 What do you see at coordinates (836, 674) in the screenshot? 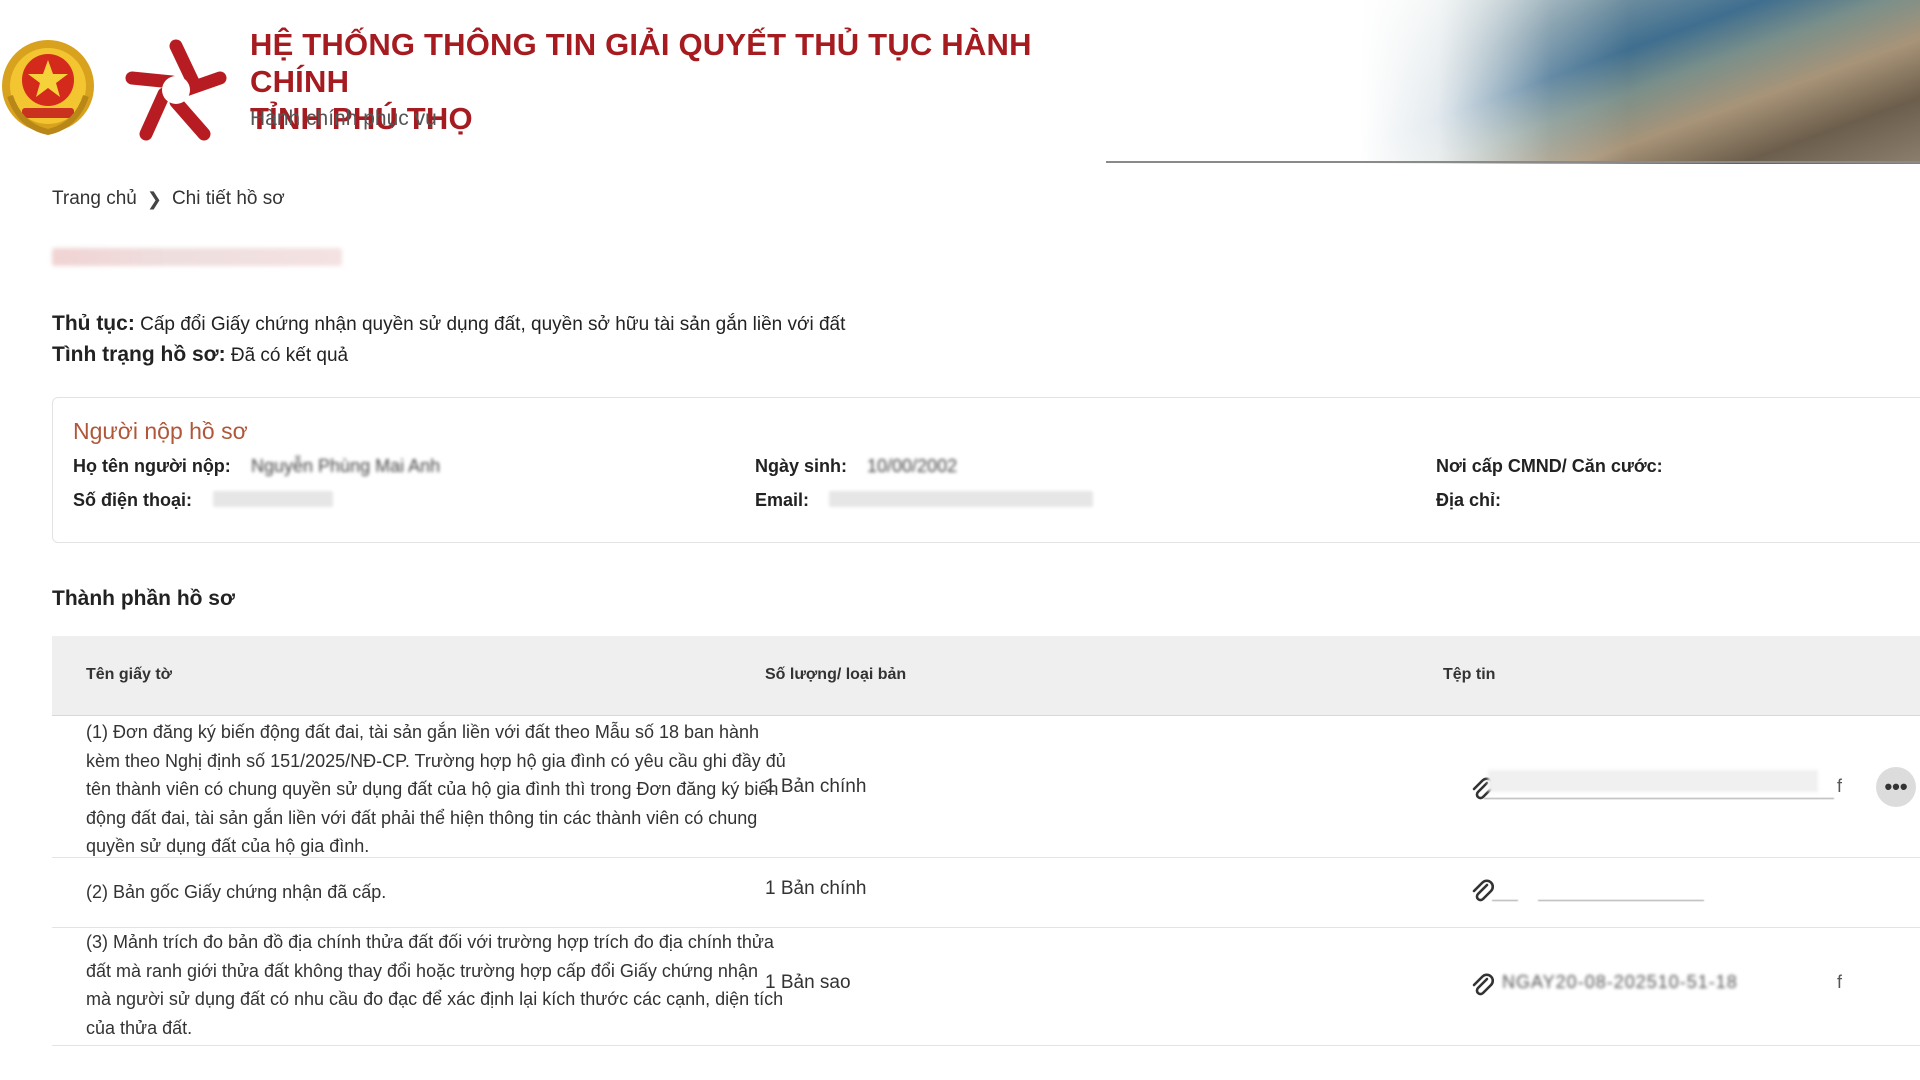
I see `column-header-quantity: Số lượng/ loại bản` at bounding box center [836, 674].